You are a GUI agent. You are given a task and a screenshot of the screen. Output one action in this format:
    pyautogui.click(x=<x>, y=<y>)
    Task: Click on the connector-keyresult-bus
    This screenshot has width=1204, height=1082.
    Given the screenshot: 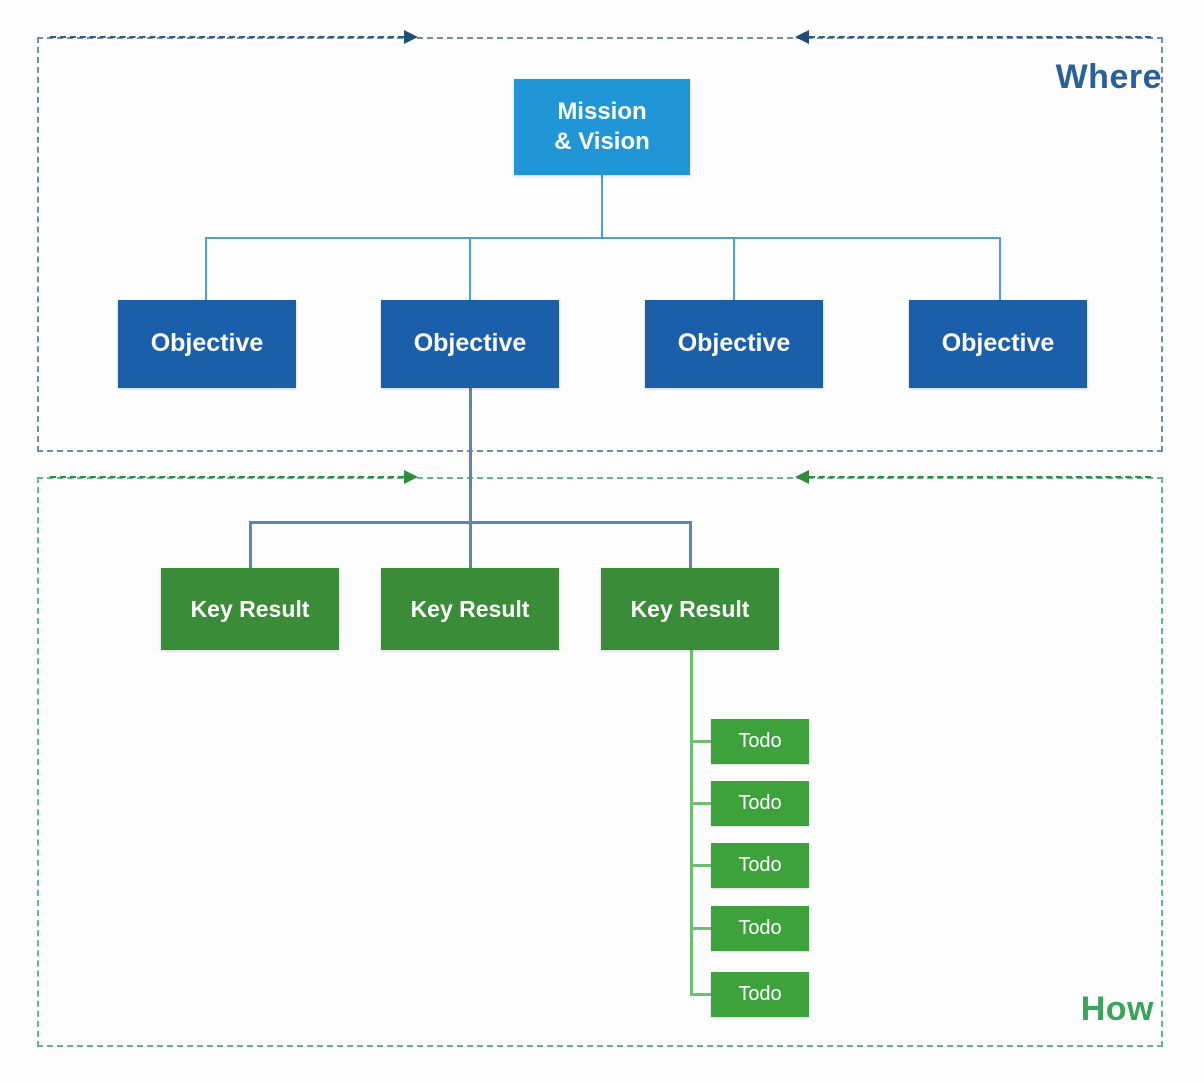 What is the action you would take?
    pyautogui.click(x=470, y=522)
    